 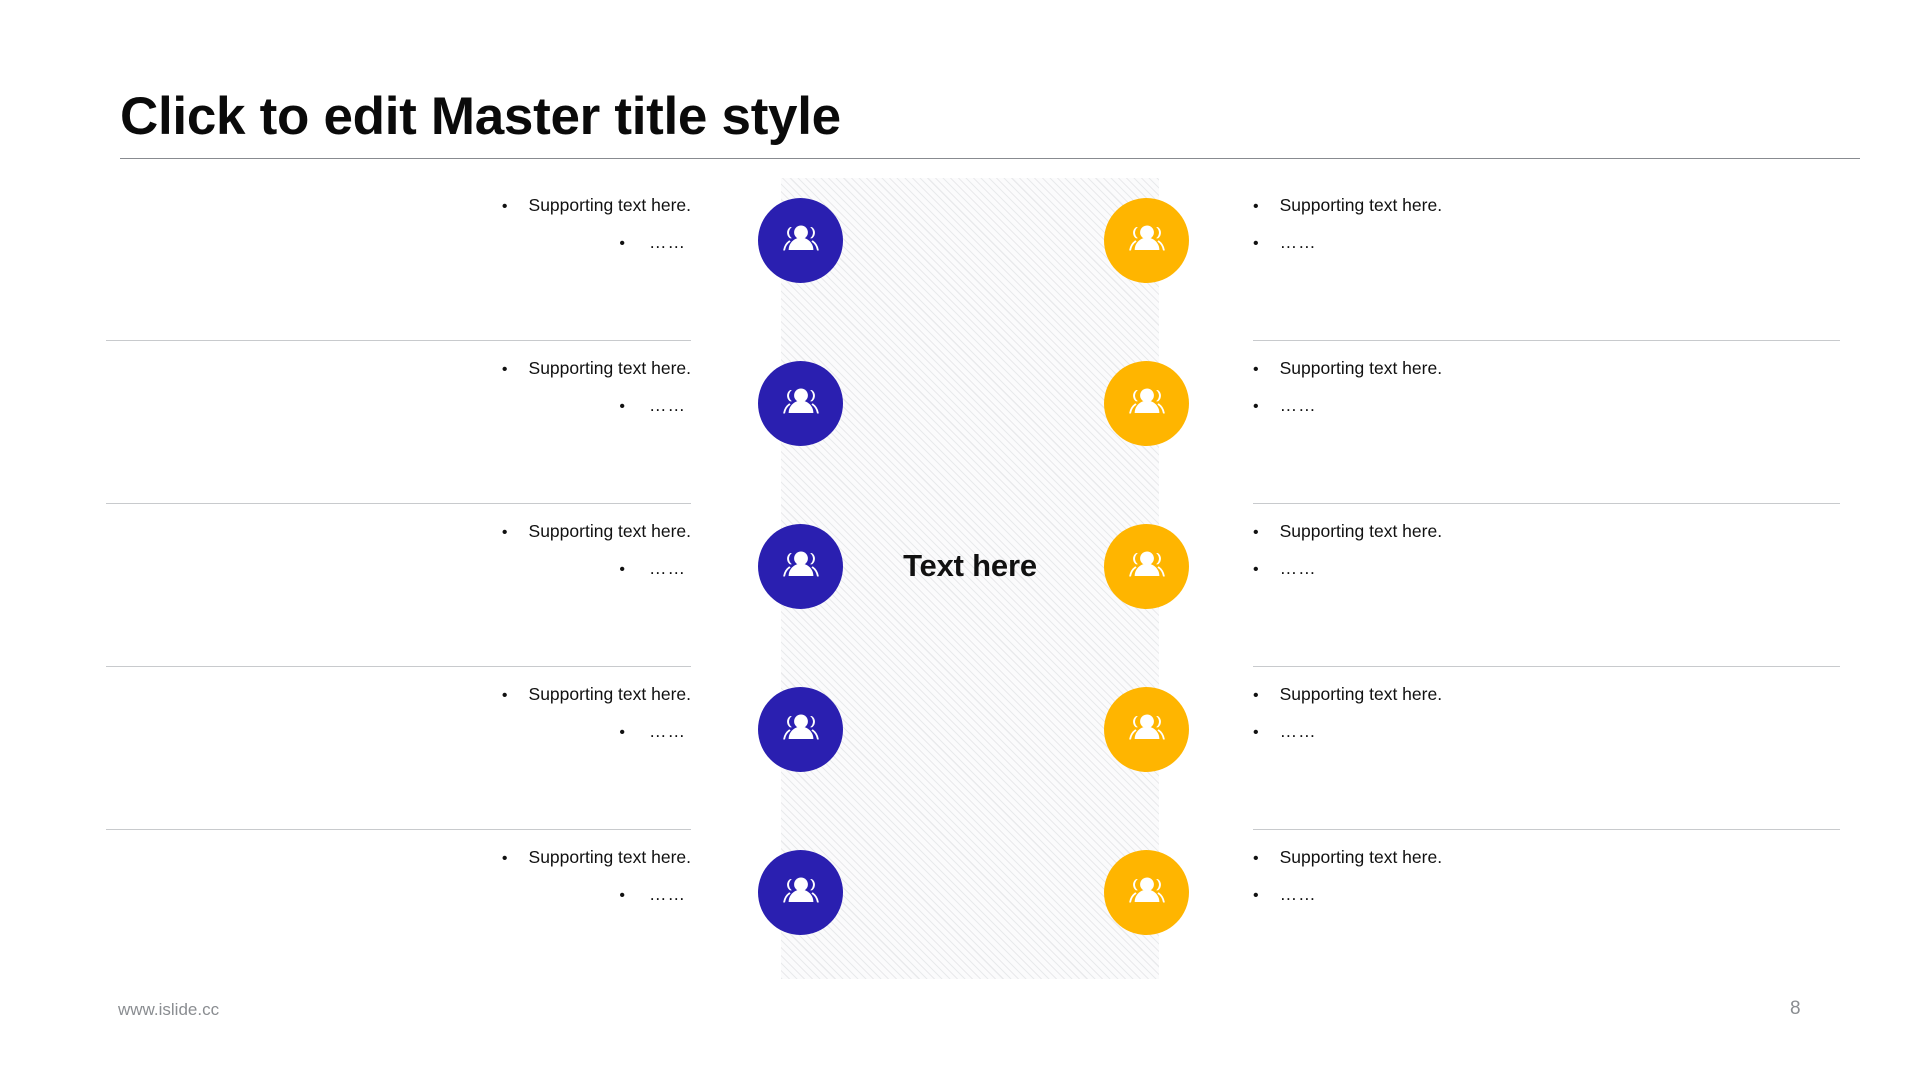 I want to click on footer-page-number: 8, so click(x=1795, y=1008).